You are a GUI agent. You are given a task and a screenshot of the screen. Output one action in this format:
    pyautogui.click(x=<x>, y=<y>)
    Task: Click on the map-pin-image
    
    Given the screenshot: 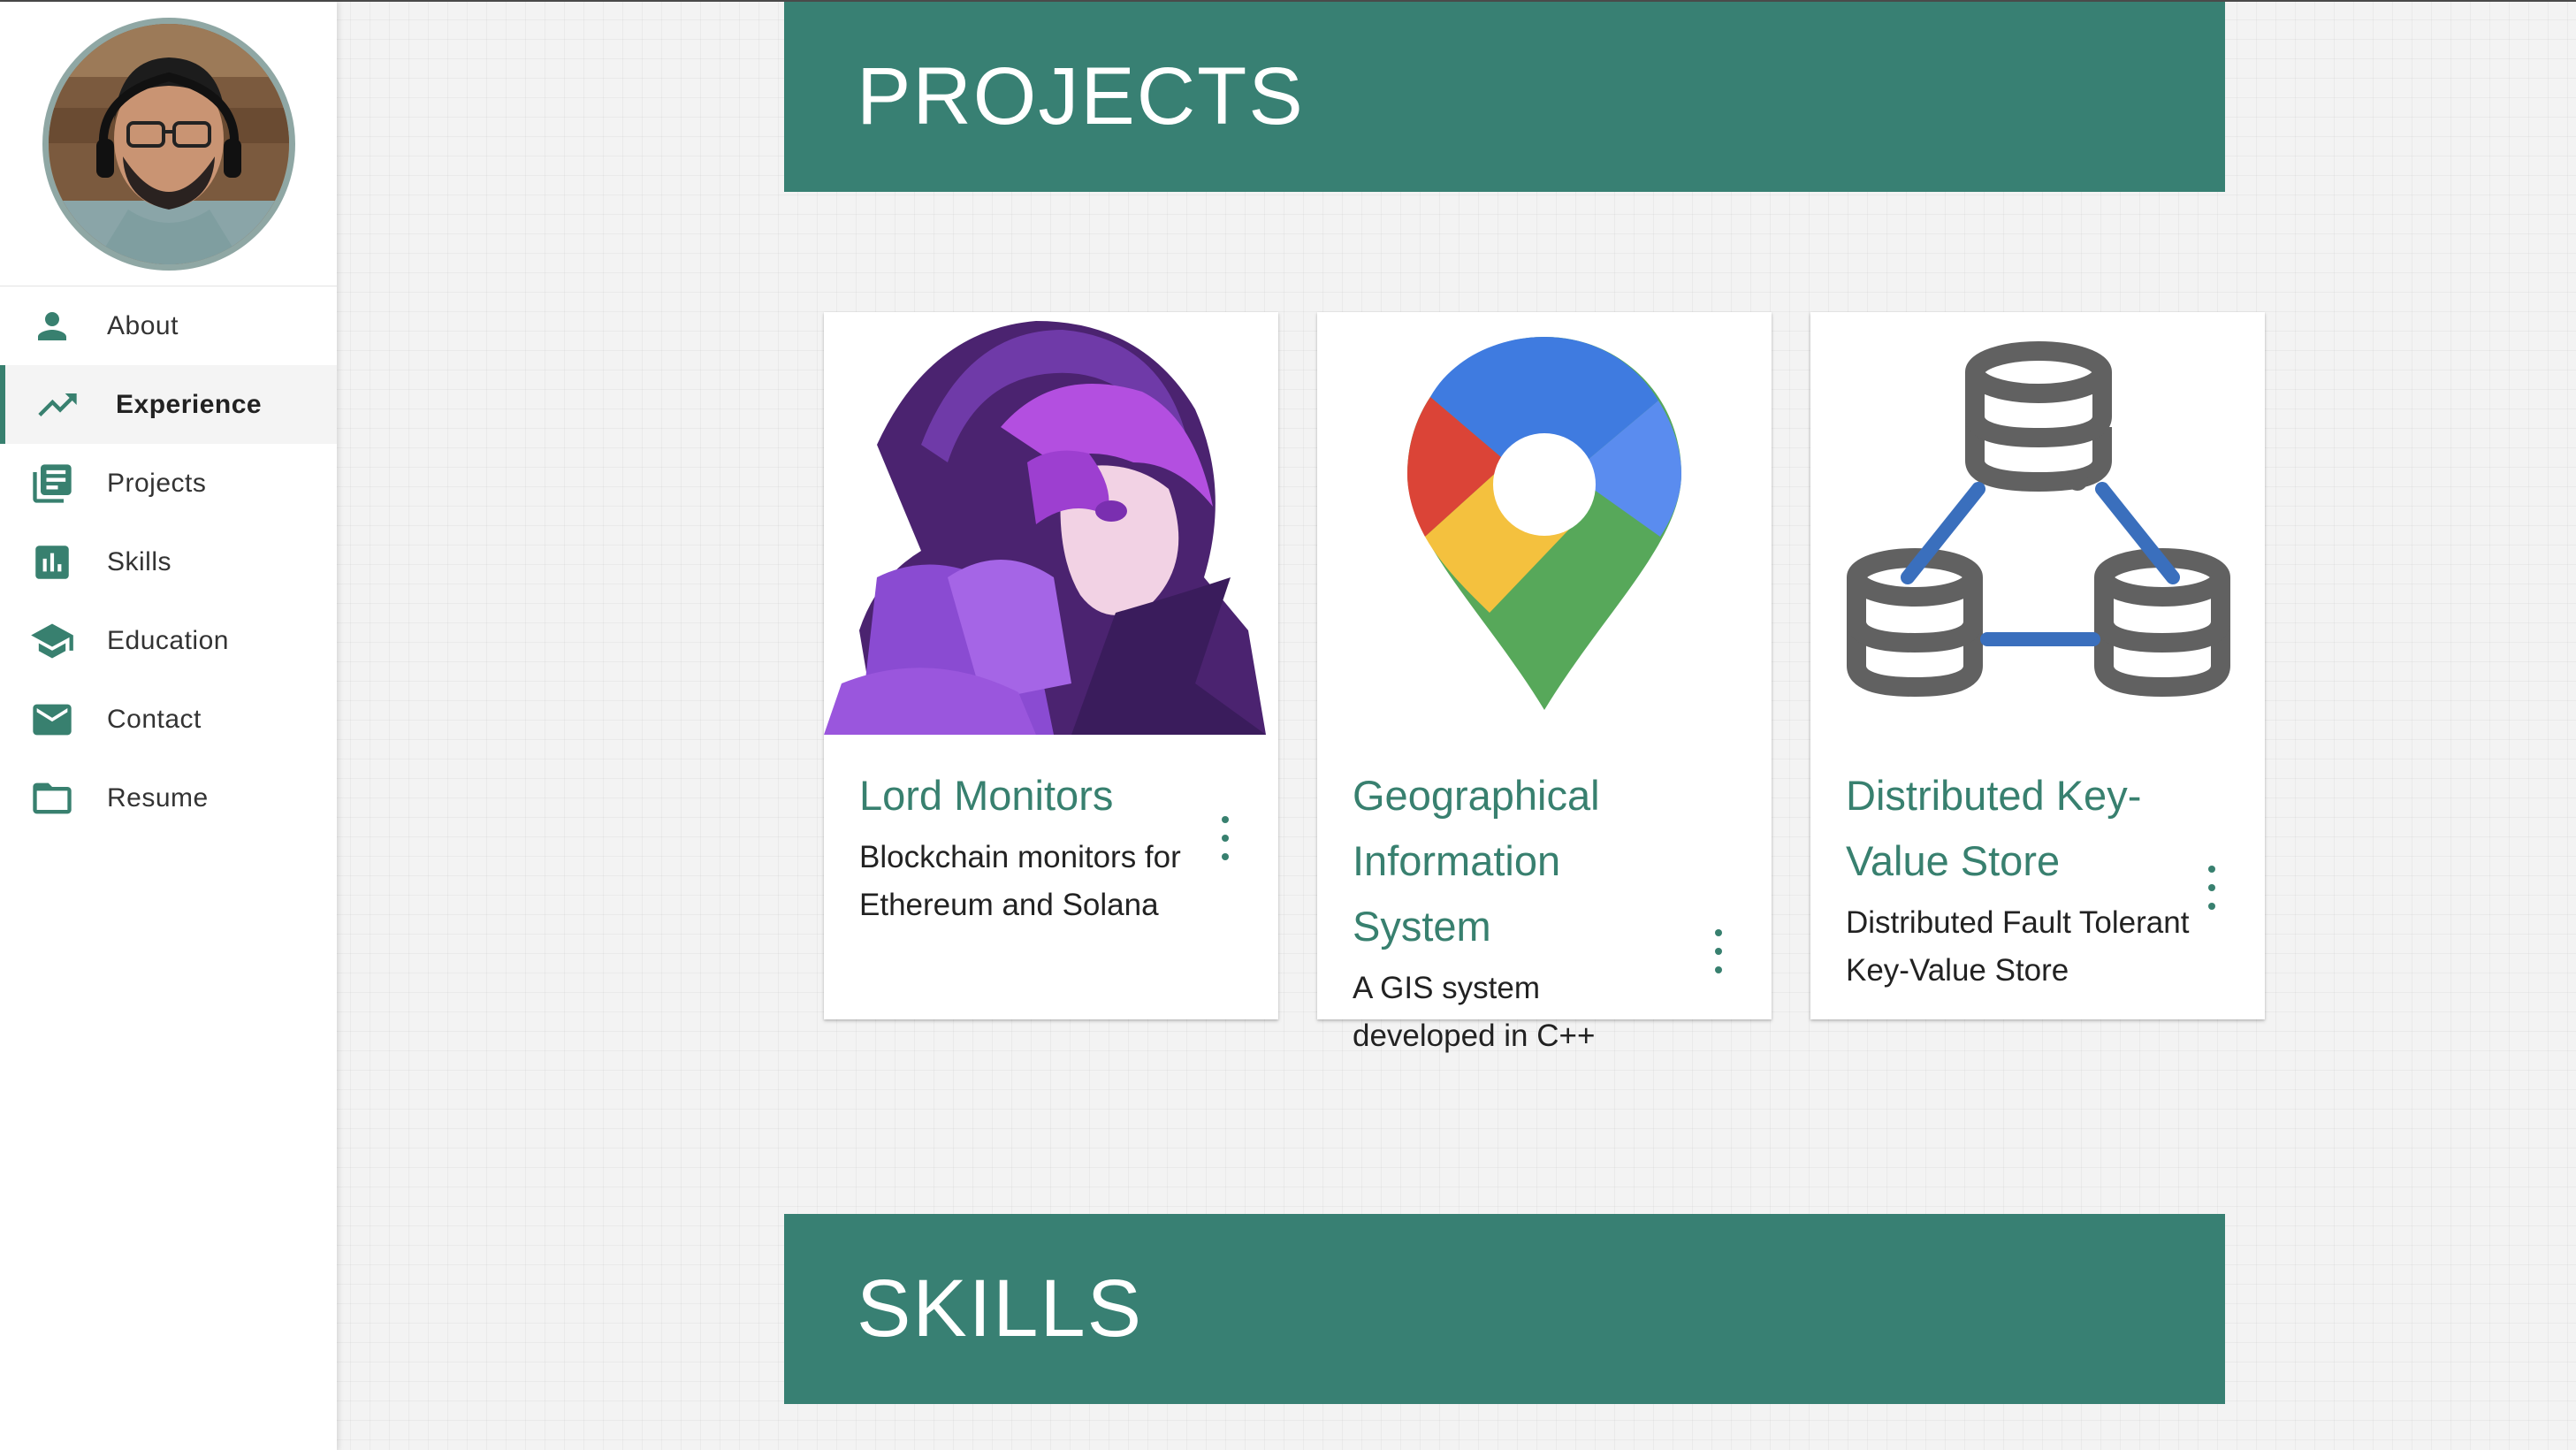 What is the action you would take?
    pyautogui.click(x=1544, y=523)
    